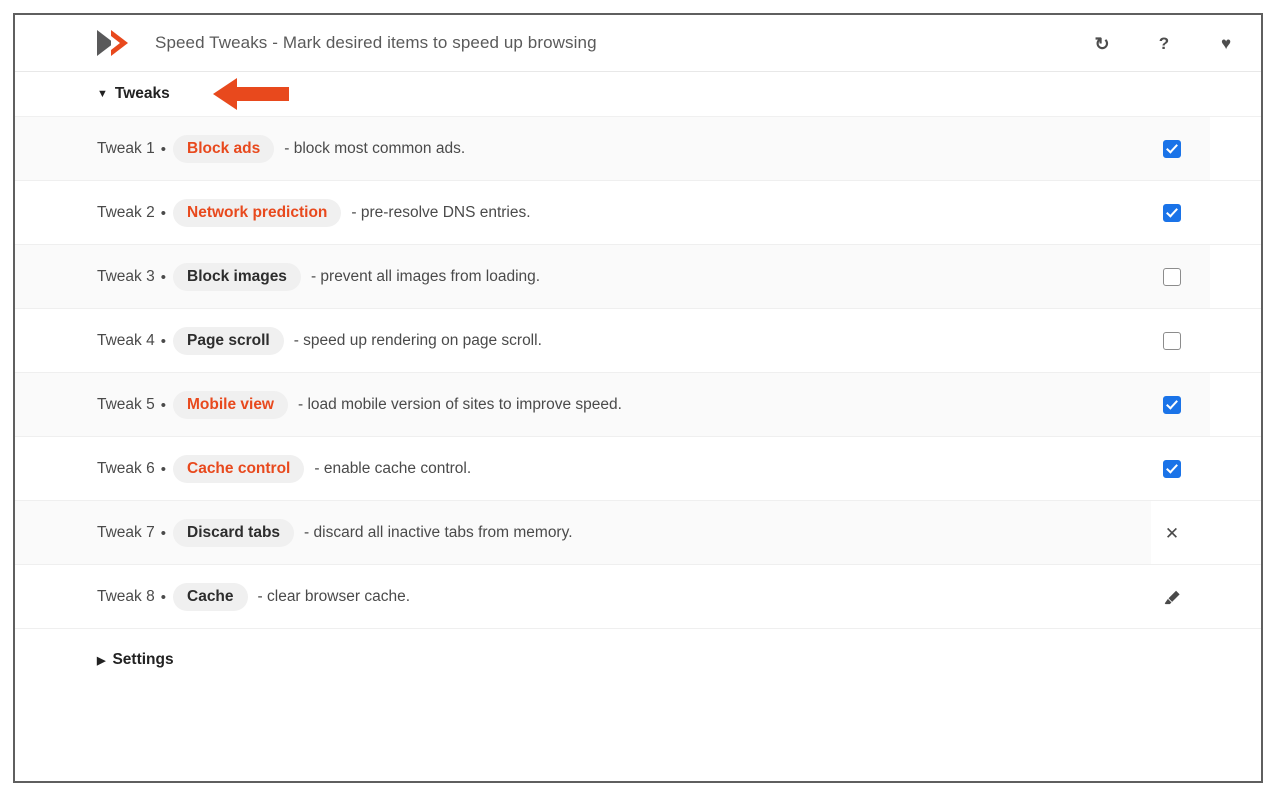 Image resolution: width=1280 pixels, height=800 pixels. I want to click on tweak-row: Tweak 8 • Cache - clear browser cache., so click(638, 597).